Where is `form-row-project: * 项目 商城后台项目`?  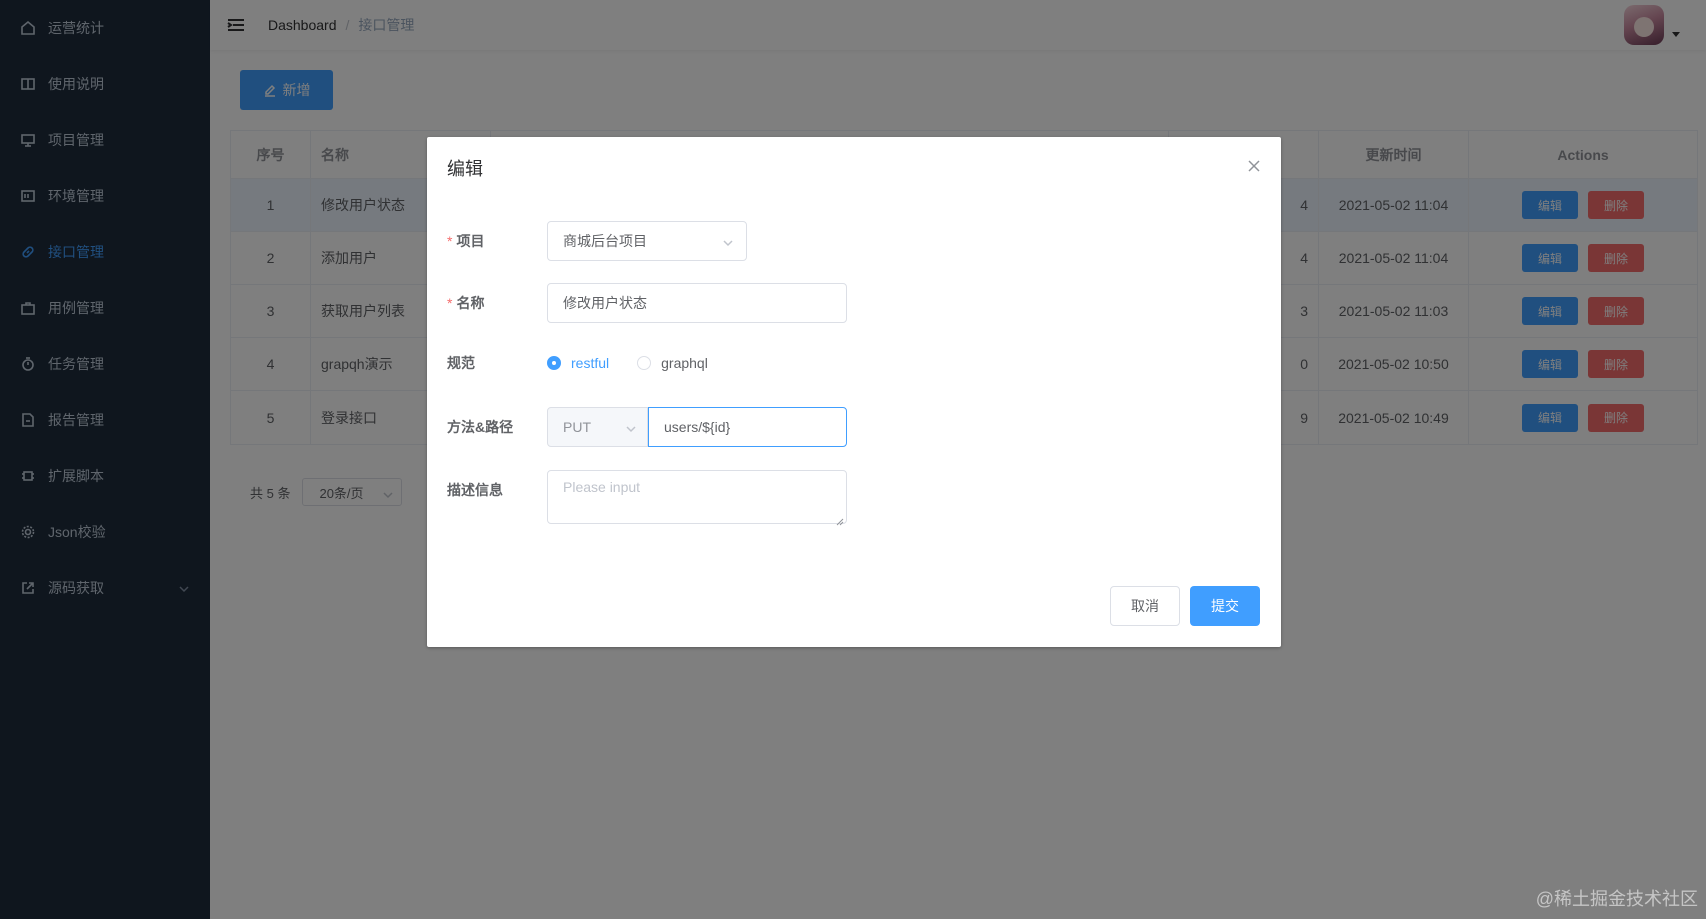
form-row-project: * 项目 商城后台项目 is located at coordinates (597, 241).